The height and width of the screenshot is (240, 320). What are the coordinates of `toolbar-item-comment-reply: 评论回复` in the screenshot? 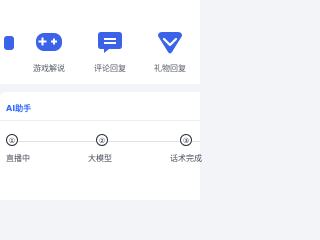 It's located at (110, 52).